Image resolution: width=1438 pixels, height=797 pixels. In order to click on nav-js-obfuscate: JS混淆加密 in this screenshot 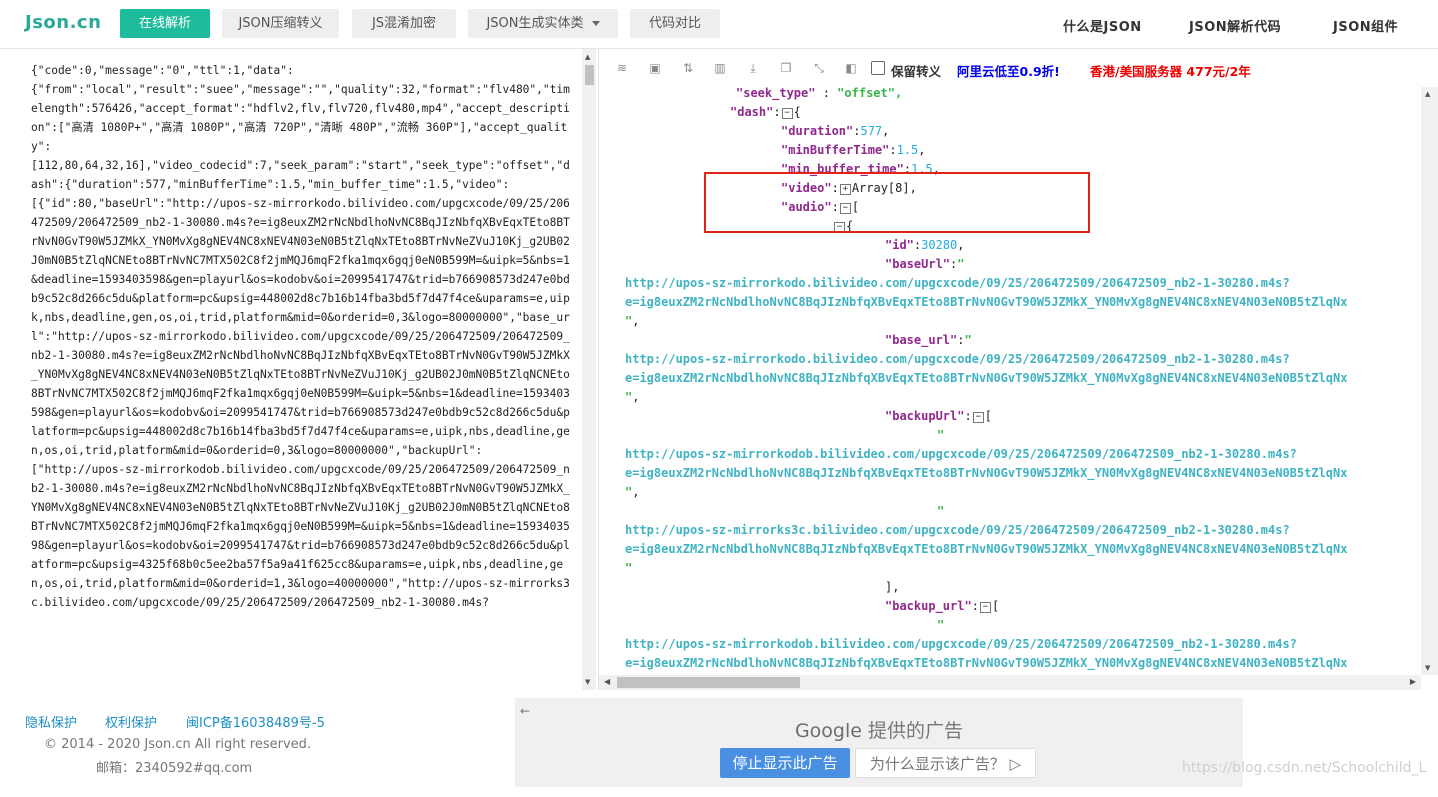, I will do `click(404, 23)`.